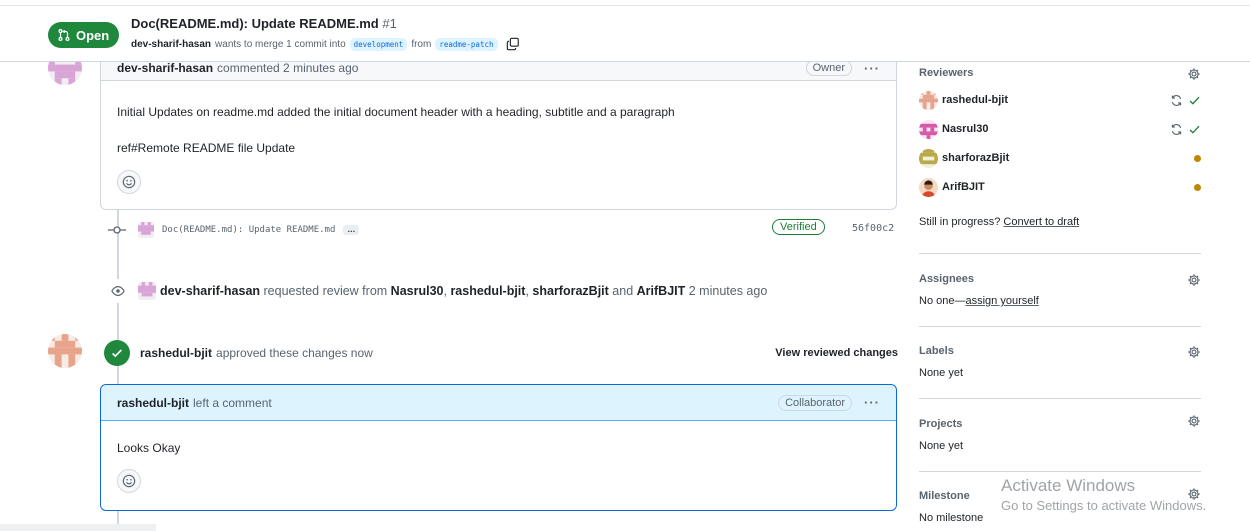  What do you see at coordinates (976, 158) in the screenshot?
I see `reviewer-name: sharforazBjit` at bounding box center [976, 158].